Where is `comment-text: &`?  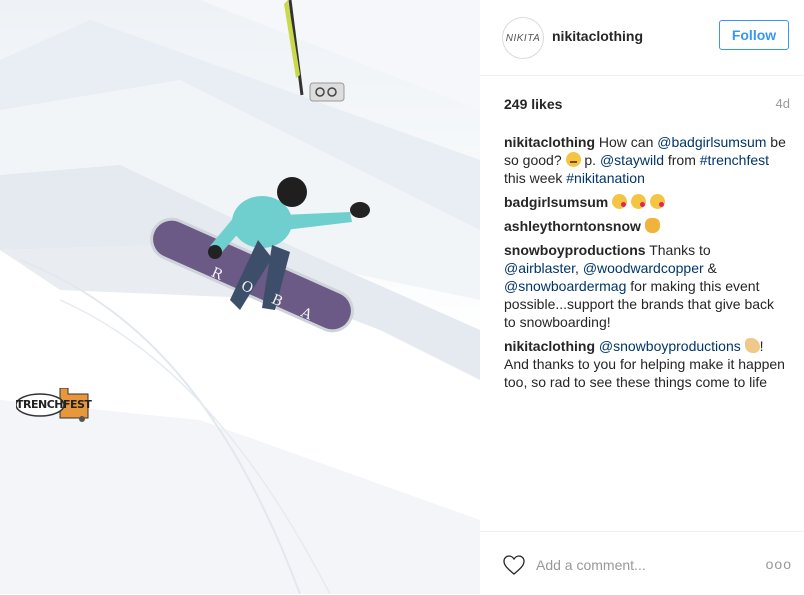
comment-text: & is located at coordinates (710, 268).